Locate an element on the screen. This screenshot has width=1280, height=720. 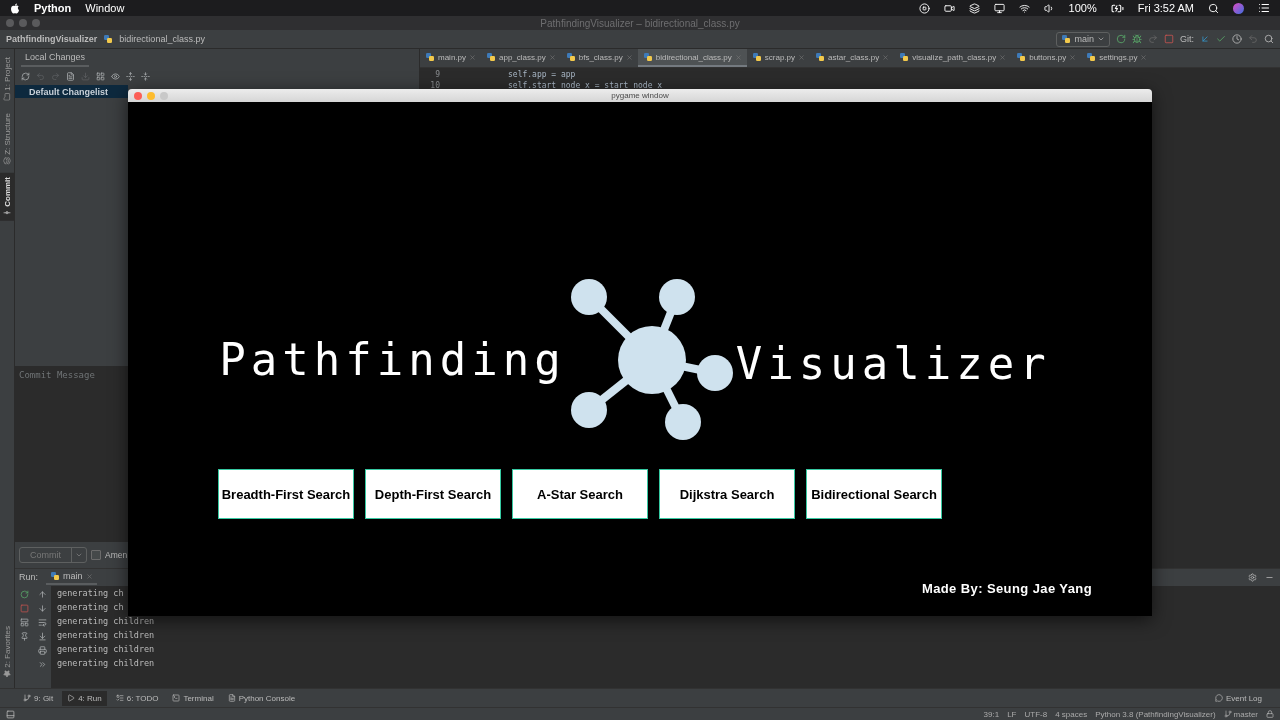
down-arrow-icon is located at coordinates (42, 608).